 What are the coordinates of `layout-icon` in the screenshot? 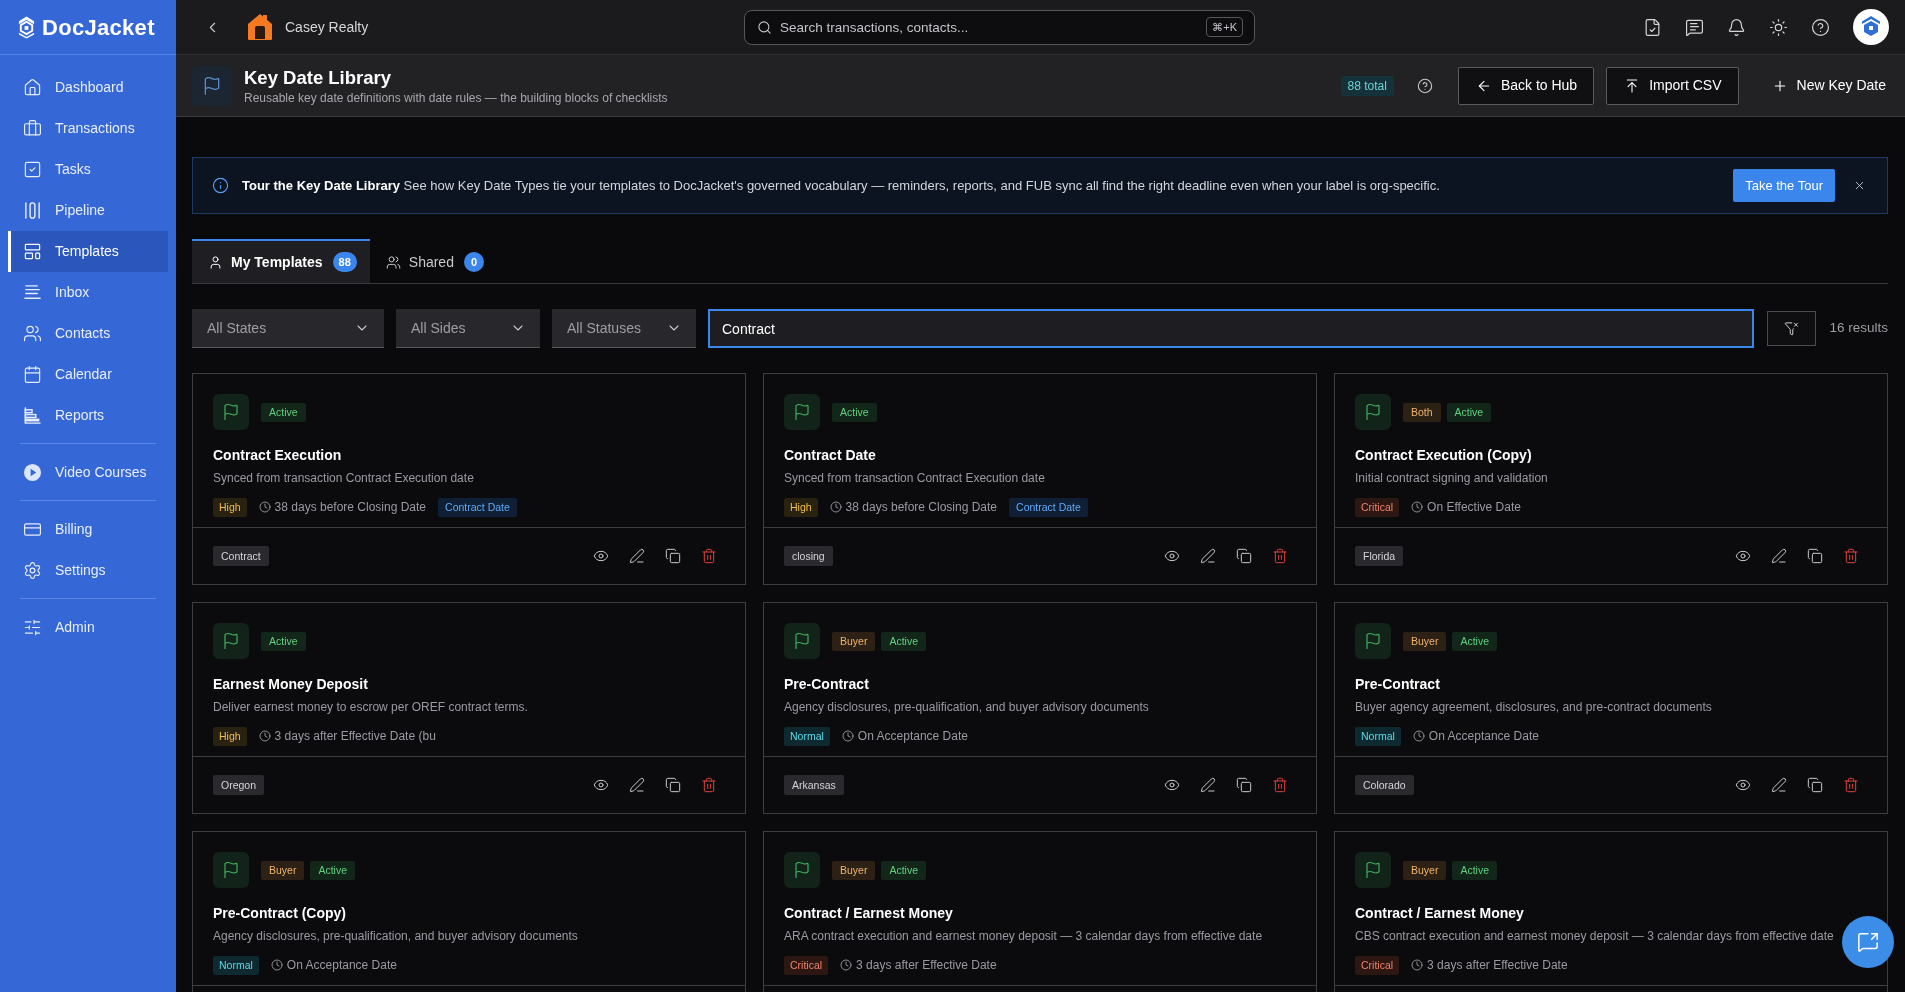 It's located at (32, 251).